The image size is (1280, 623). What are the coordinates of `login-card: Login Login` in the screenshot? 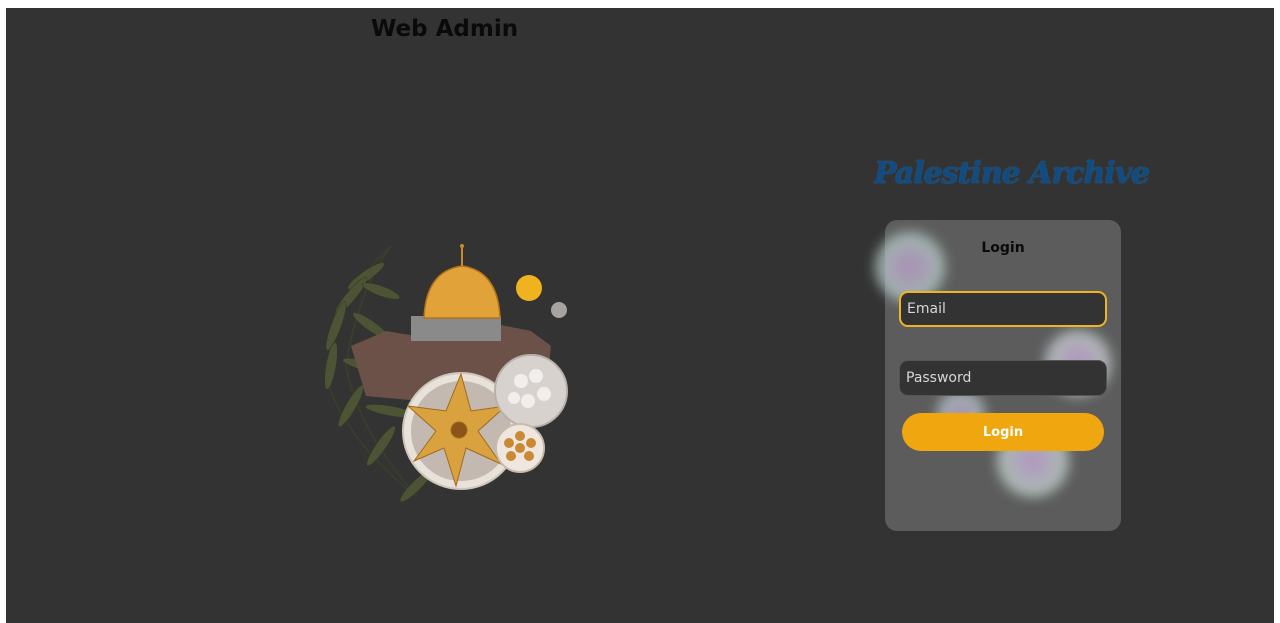 It's located at (998, 375).